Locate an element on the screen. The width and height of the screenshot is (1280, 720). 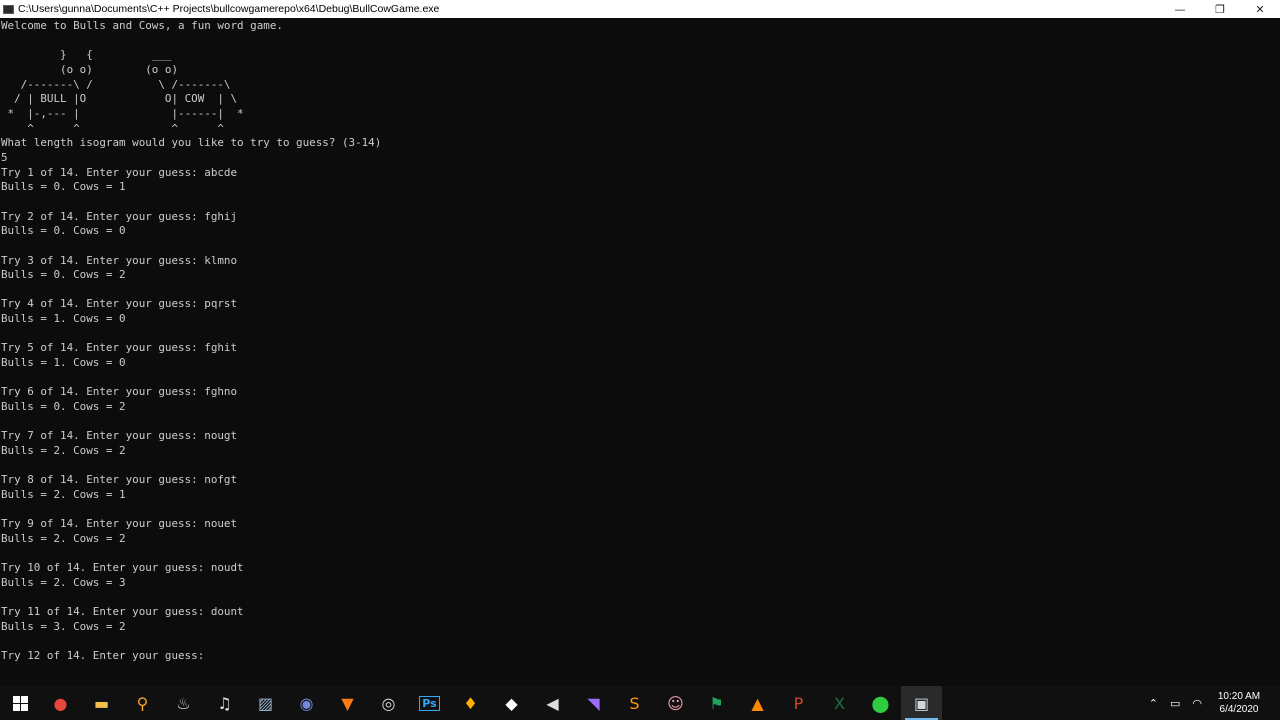
search-icon: ⚲ is located at coordinates (142, 703).